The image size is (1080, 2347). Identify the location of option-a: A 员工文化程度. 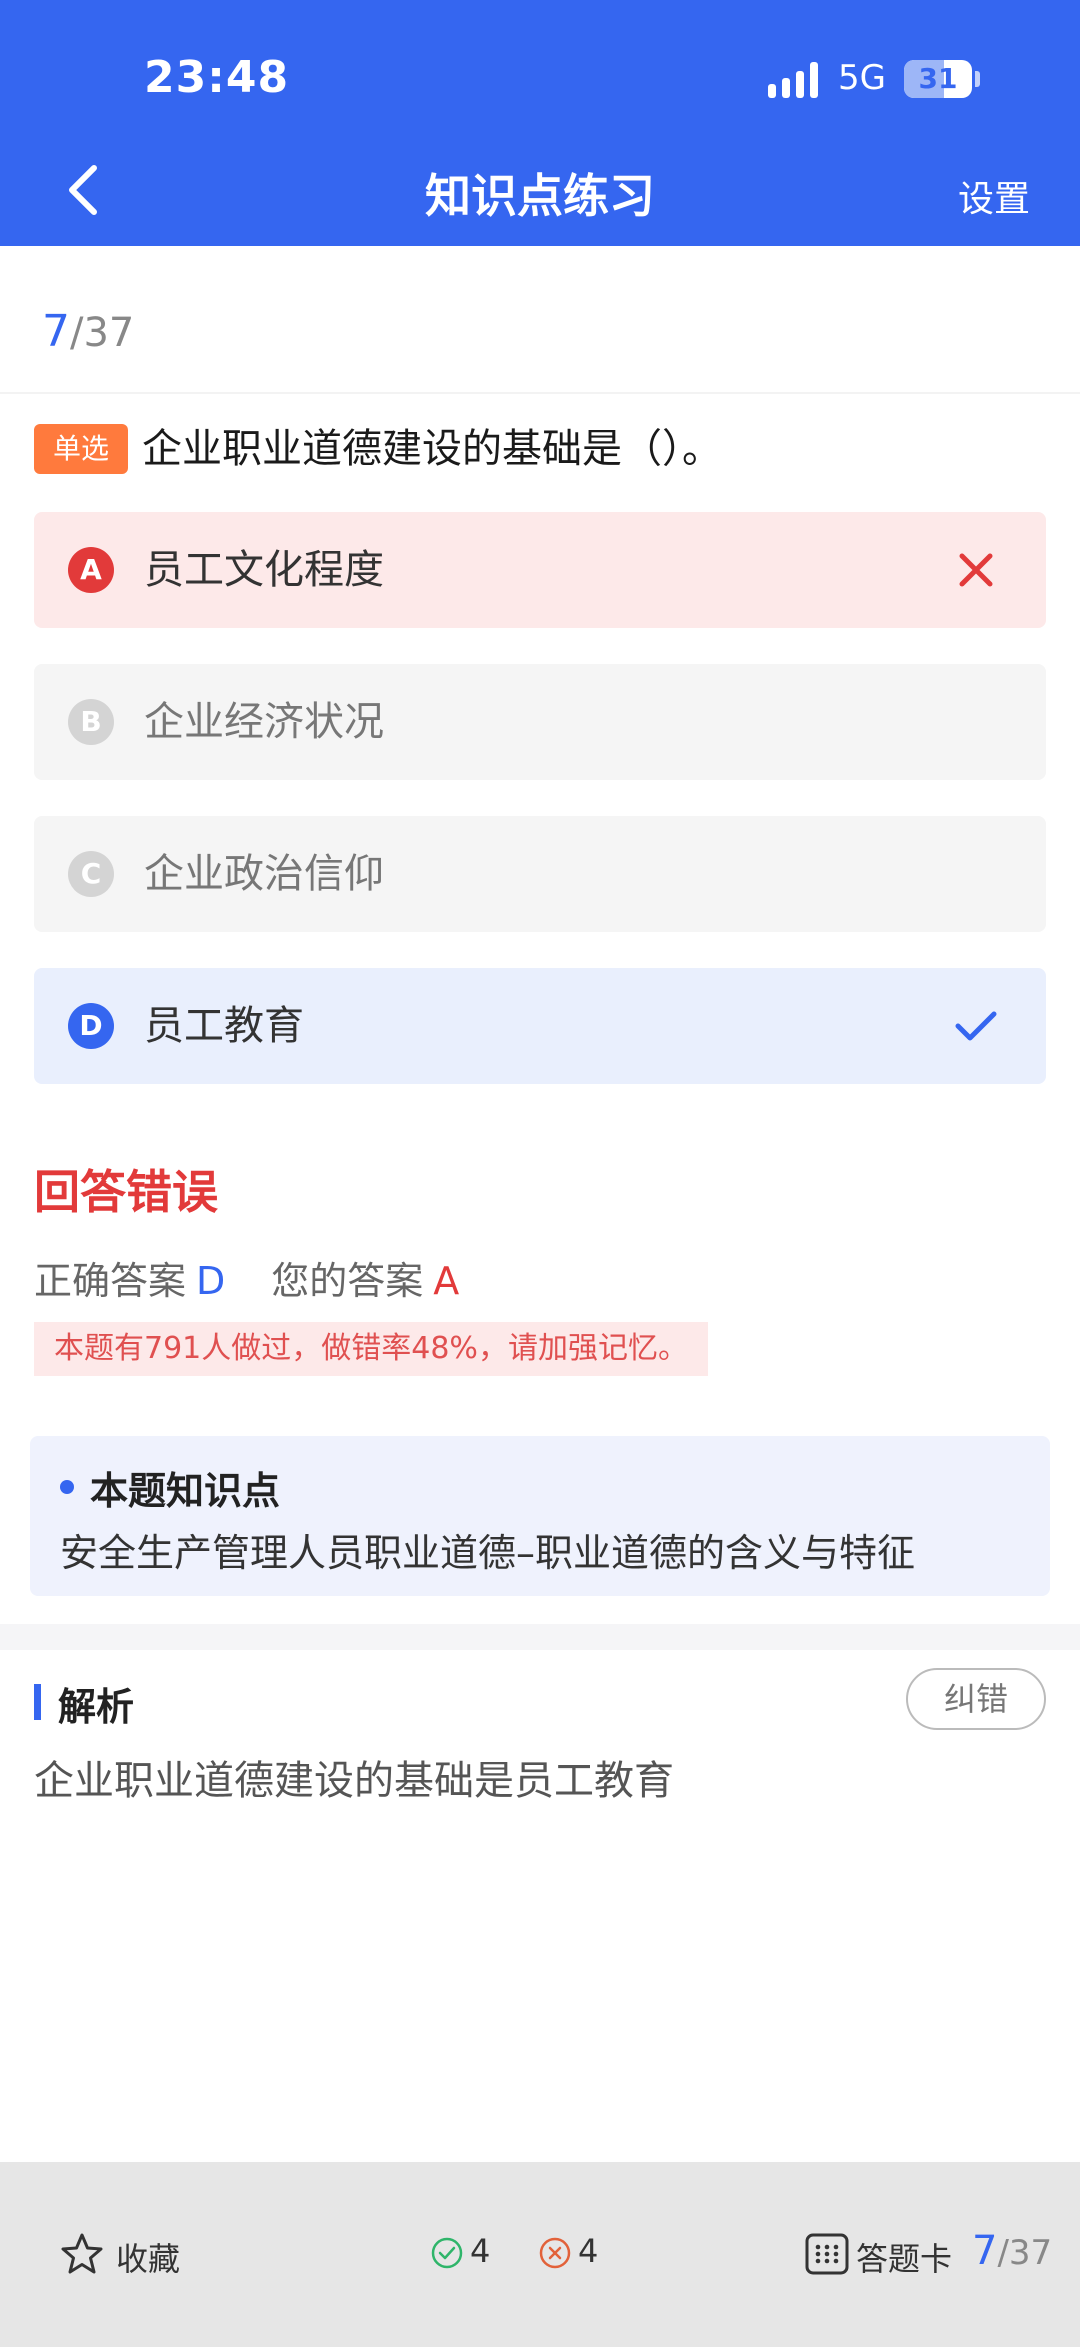
(540, 570).